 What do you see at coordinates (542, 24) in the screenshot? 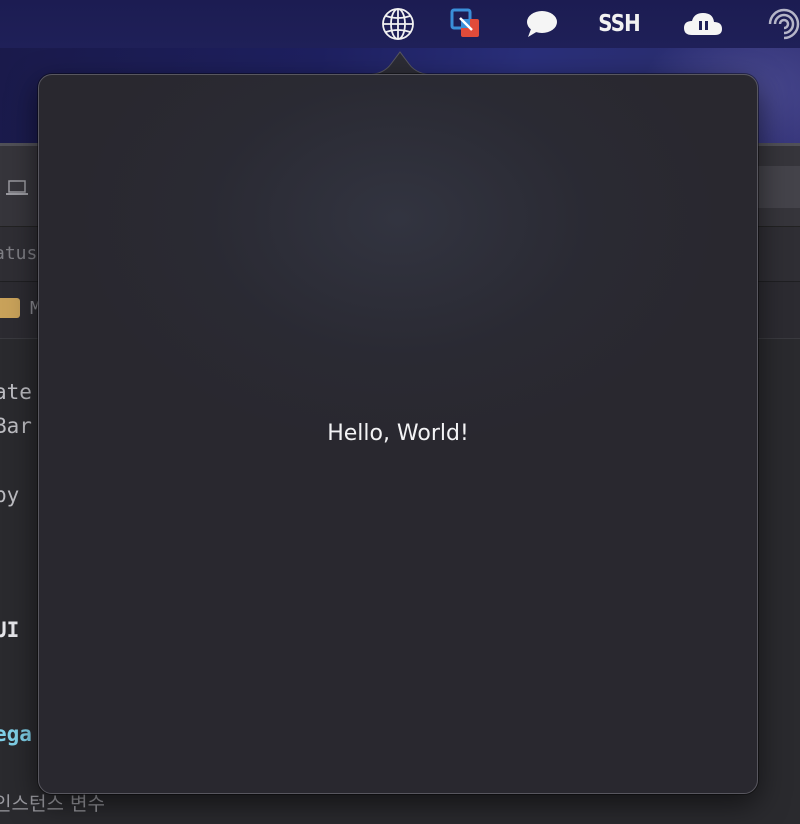
I see `chat-bubble-icon` at bounding box center [542, 24].